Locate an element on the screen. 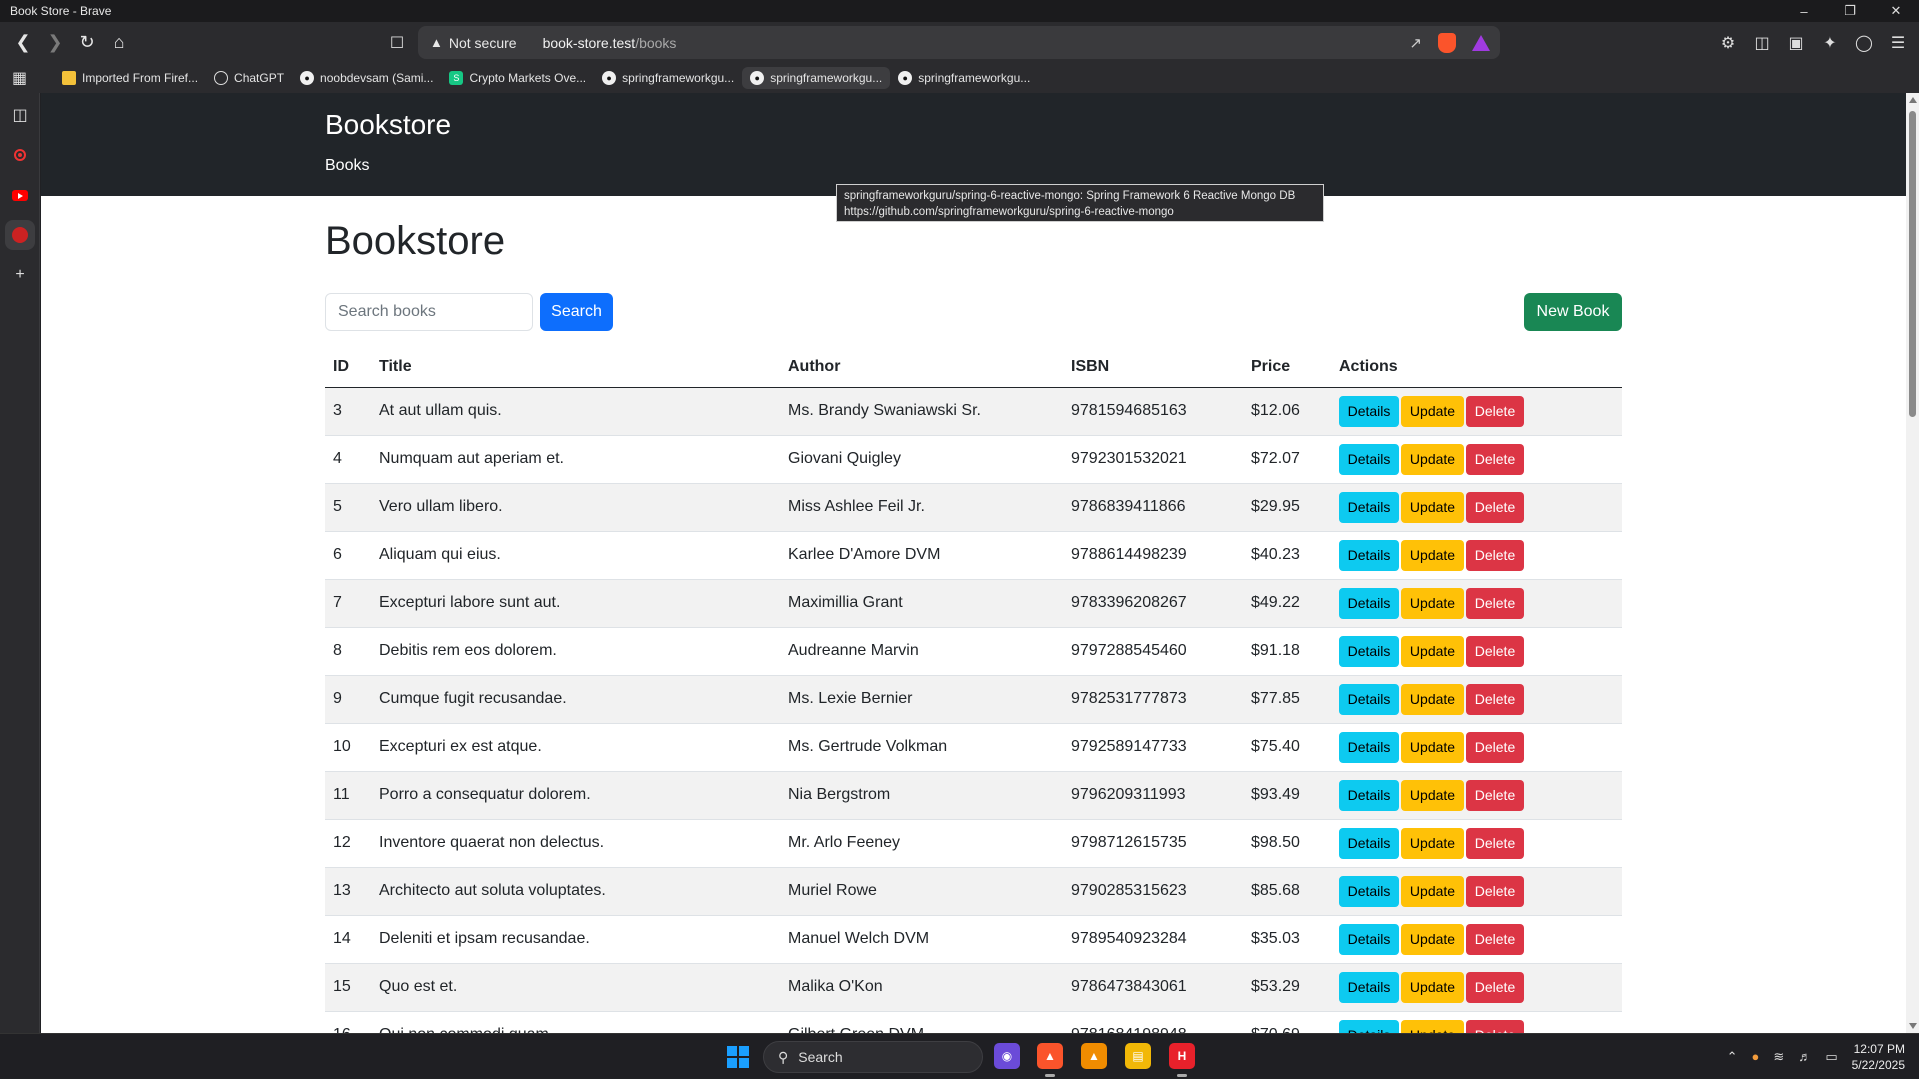 The width and height of the screenshot is (1919, 1079). tray-overflow-icon: ⌃ is located at coordinates (1732, 1057).